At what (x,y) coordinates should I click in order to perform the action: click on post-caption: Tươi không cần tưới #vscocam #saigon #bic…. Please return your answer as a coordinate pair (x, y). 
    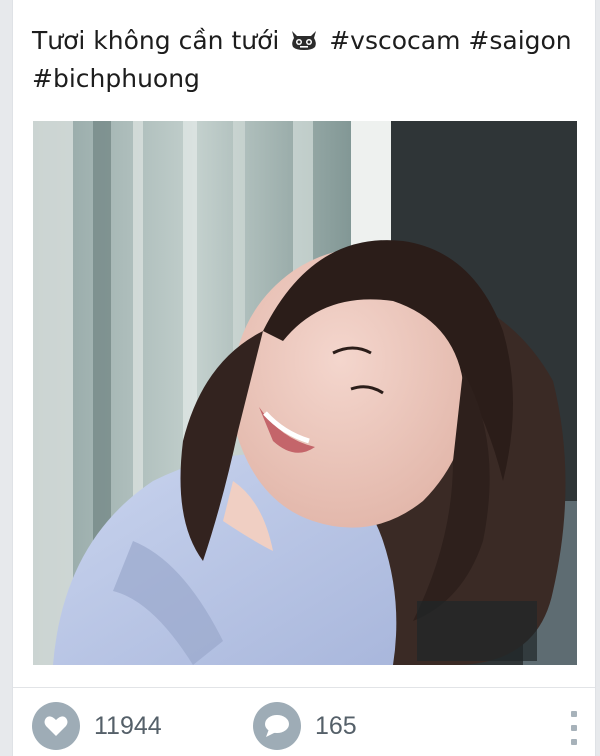
    Looking at the image, I should click on (307, 60).